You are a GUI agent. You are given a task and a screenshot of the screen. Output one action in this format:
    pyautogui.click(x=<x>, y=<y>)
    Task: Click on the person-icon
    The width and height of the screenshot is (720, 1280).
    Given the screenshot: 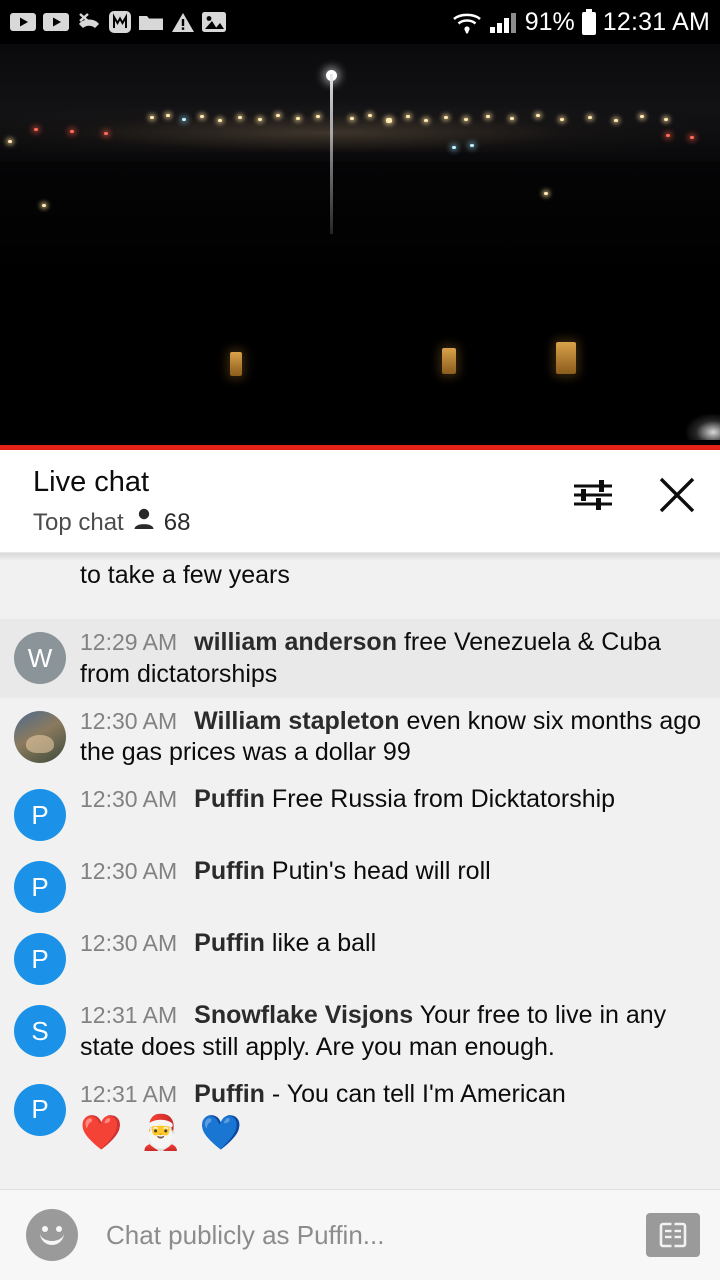 What is the action you would take?
    pyautogui.click(x=144, y=522)
    